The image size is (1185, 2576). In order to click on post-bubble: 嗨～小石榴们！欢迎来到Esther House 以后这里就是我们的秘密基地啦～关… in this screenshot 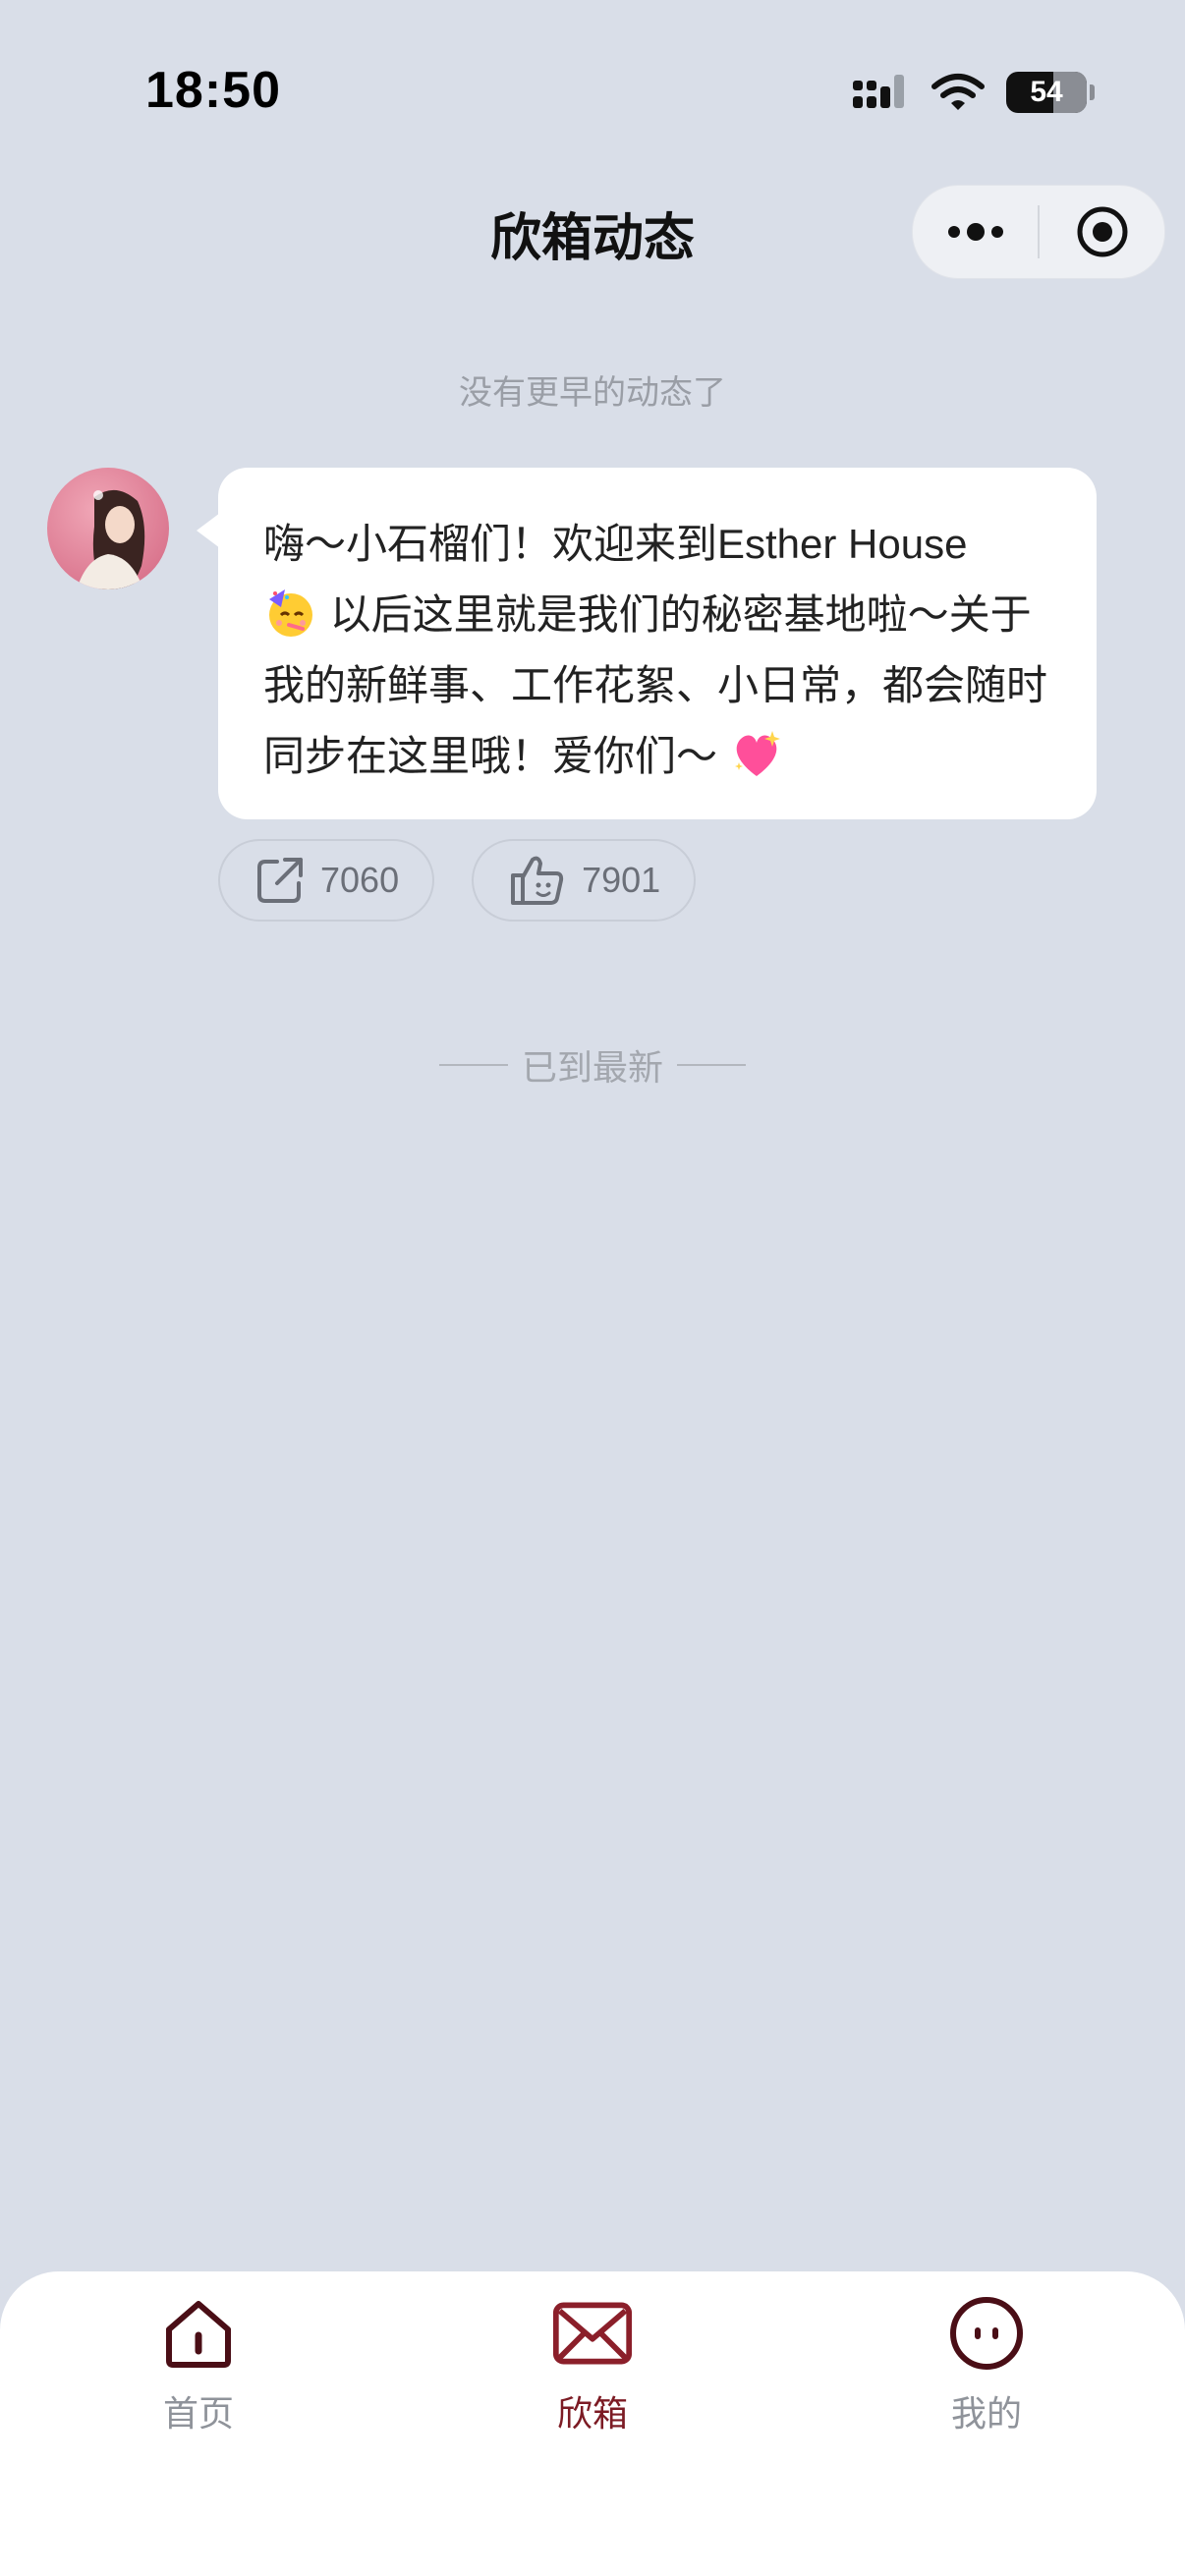, I will do `click(647, 643)`.